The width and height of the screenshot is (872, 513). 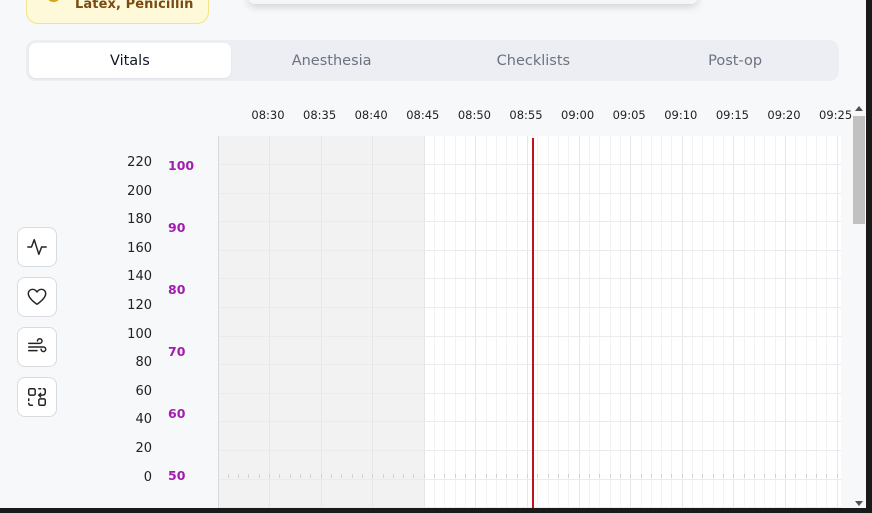 I want to click on y-left-label: 20, so click(x=143, y=448).